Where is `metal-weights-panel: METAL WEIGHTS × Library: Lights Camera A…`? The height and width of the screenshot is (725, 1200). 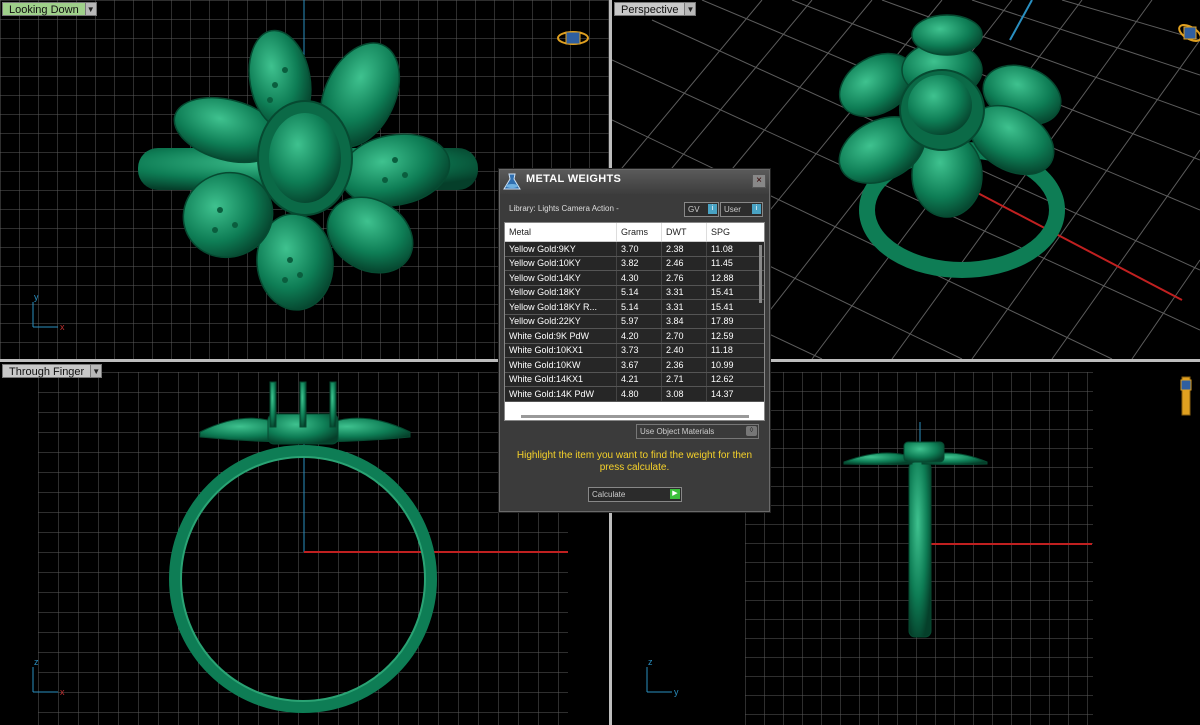 metal-weights-panel: METAL WEIGHTS × Library: Lights Camera A… is located at coordinates (634, 340).